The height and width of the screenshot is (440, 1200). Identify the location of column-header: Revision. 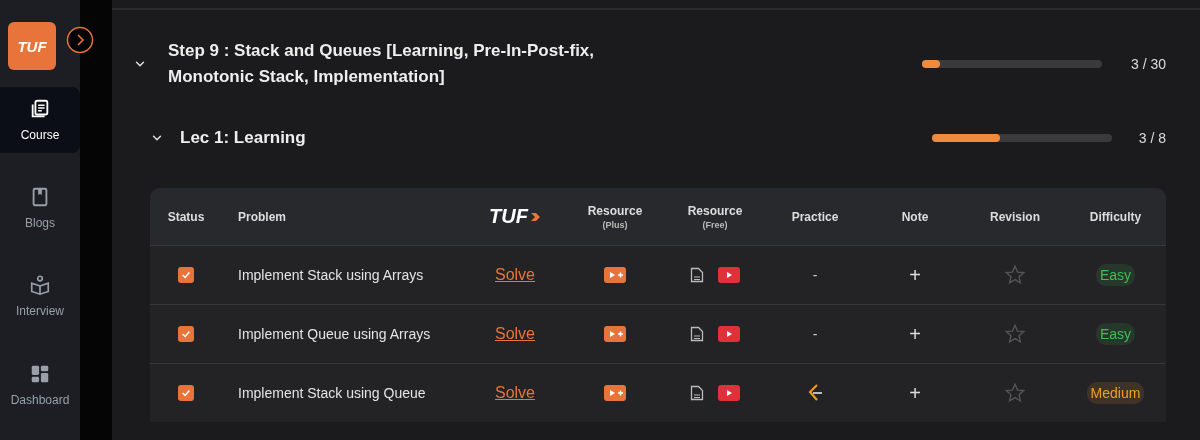
(1015, 216).